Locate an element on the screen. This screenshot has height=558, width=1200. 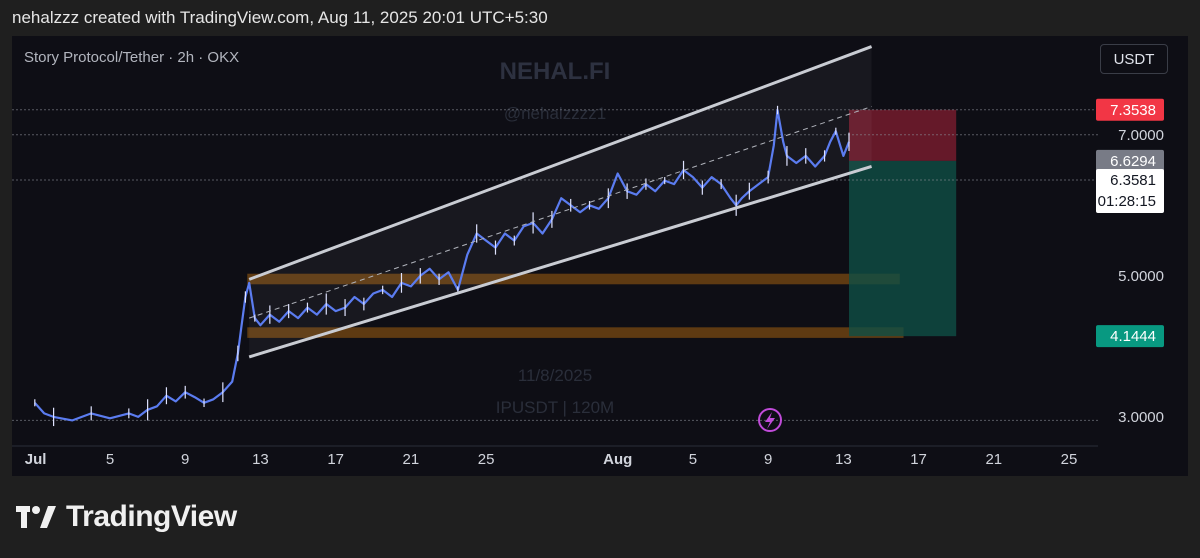
y-tick-label: 5.0000 is located at coordinates (1141, 276).